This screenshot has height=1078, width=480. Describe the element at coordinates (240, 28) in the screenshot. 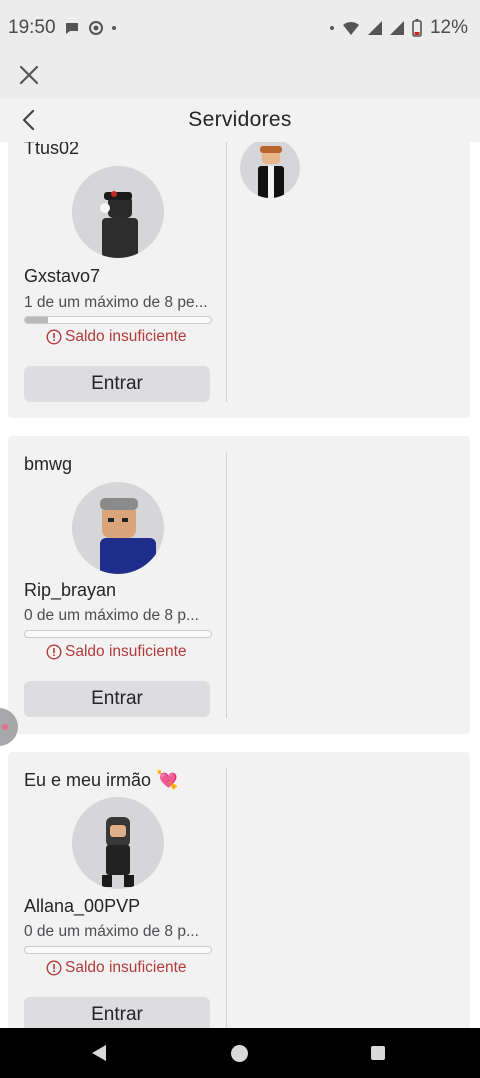

I see `status-bar: 19:50 12%` at that location.